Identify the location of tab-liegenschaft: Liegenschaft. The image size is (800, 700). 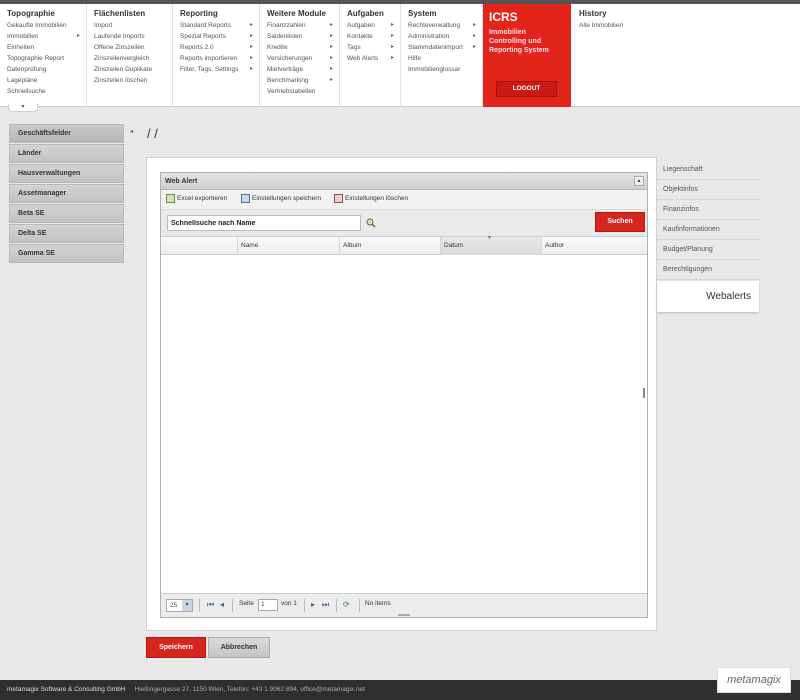
(708, 170).